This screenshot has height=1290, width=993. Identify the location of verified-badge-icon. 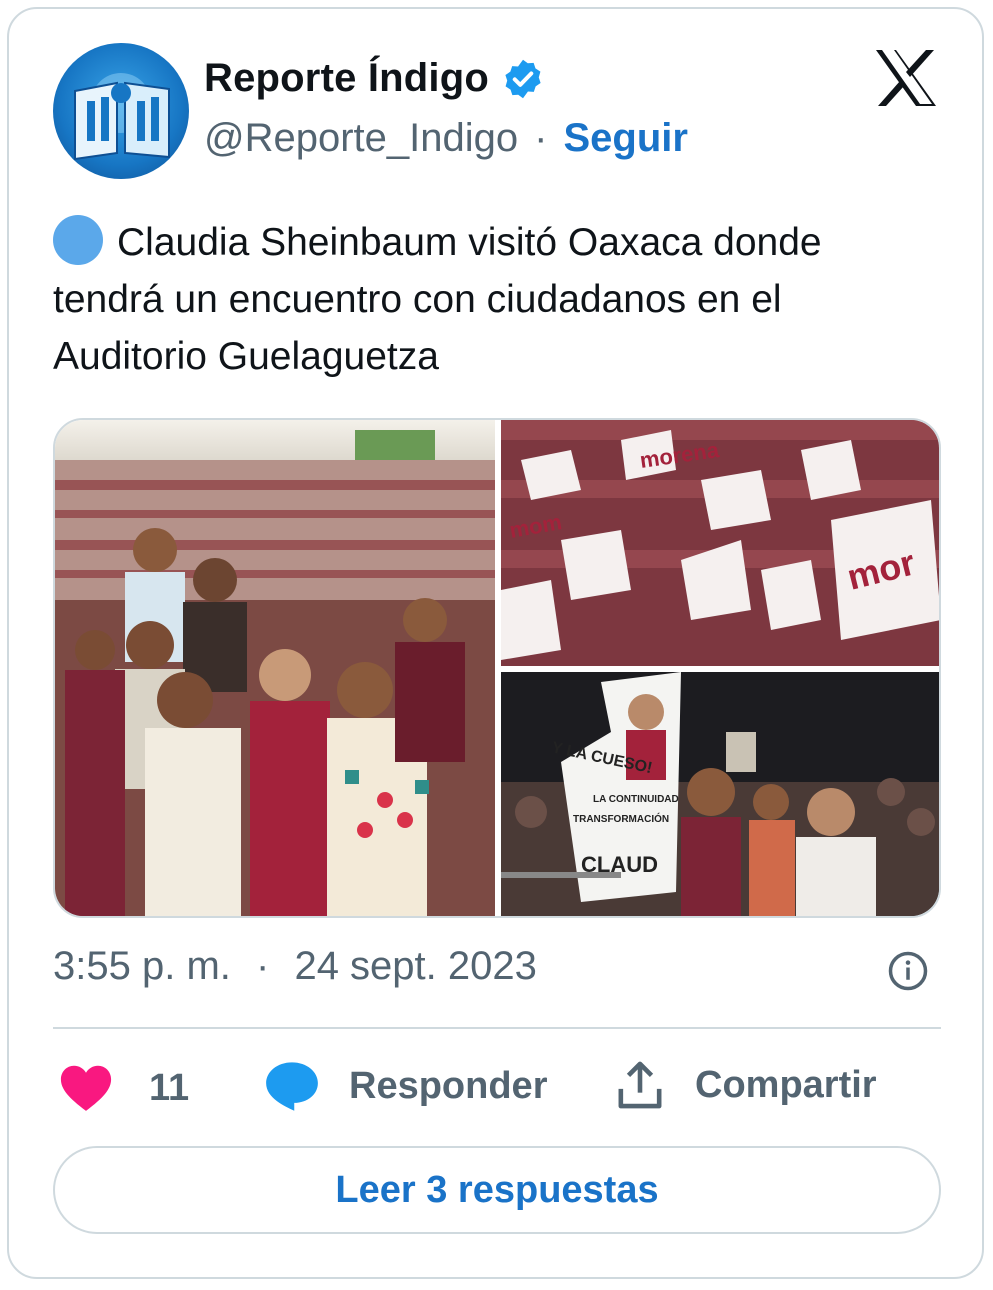
(523, 78).